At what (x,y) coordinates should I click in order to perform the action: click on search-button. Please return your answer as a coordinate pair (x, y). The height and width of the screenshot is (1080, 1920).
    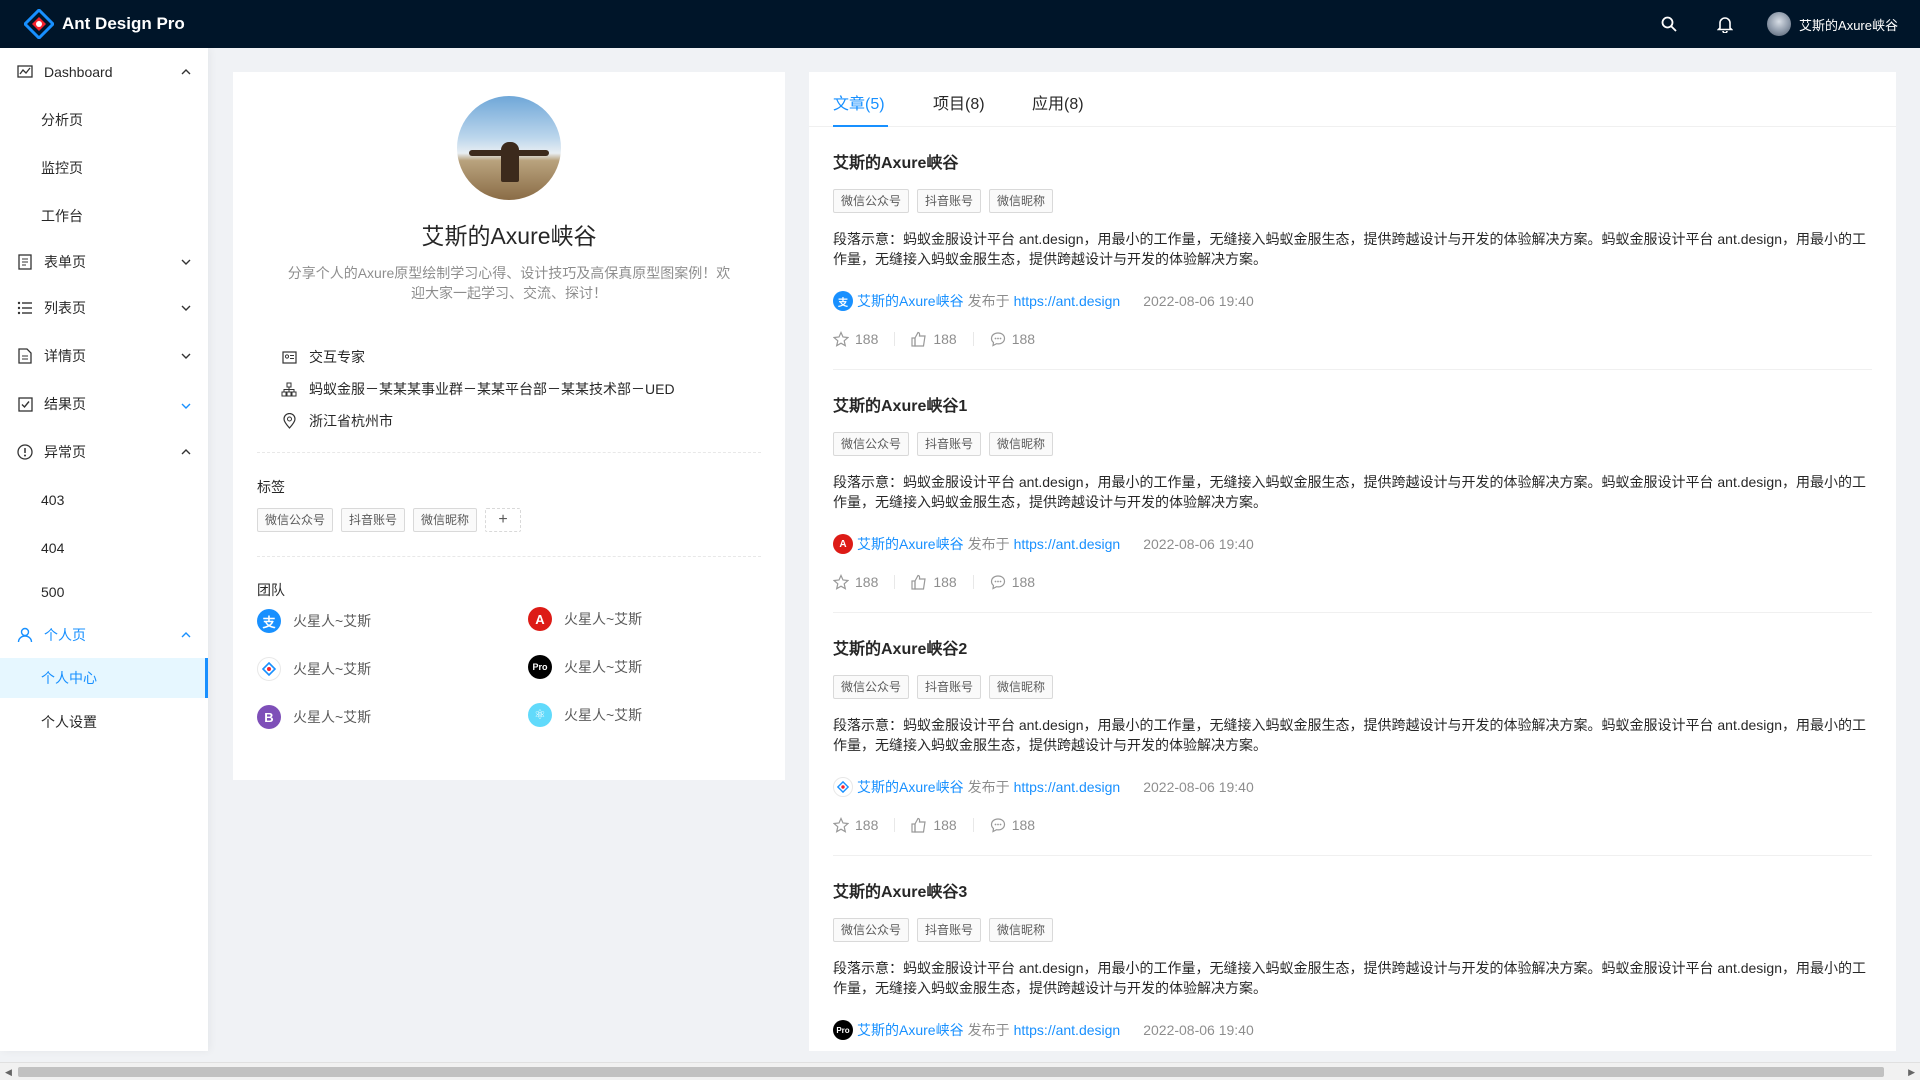
    Looking at the image, I should click on (1669, 24).